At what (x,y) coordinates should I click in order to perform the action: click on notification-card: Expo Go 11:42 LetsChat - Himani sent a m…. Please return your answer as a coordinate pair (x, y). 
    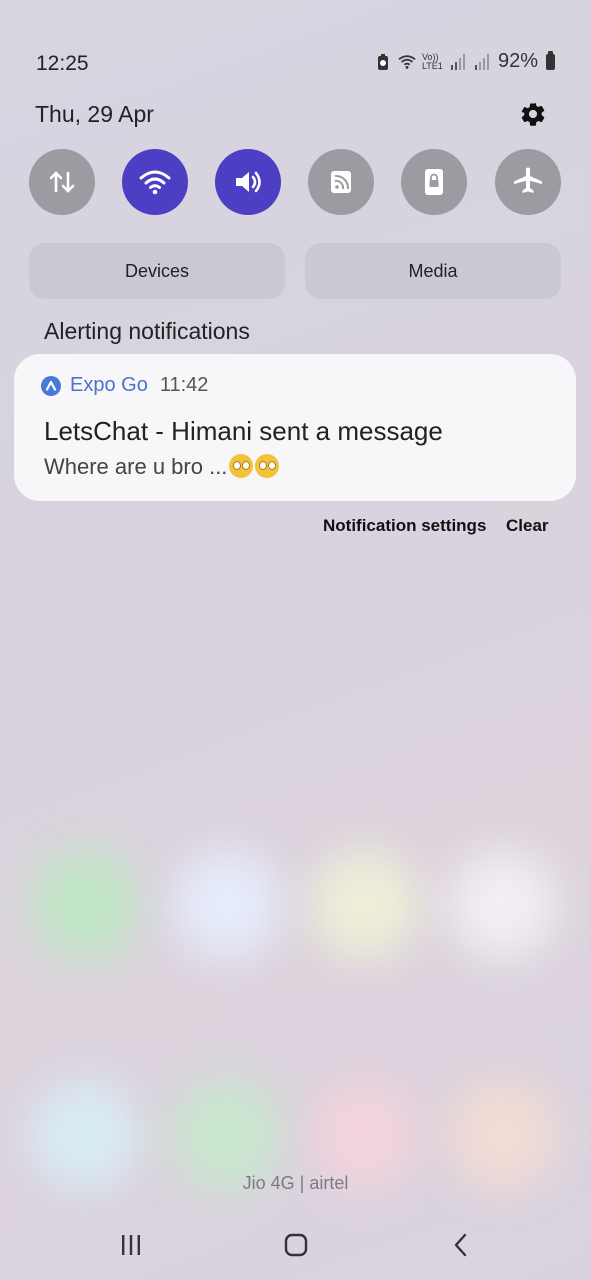
    Looking at the image, I should click on (295, 427).